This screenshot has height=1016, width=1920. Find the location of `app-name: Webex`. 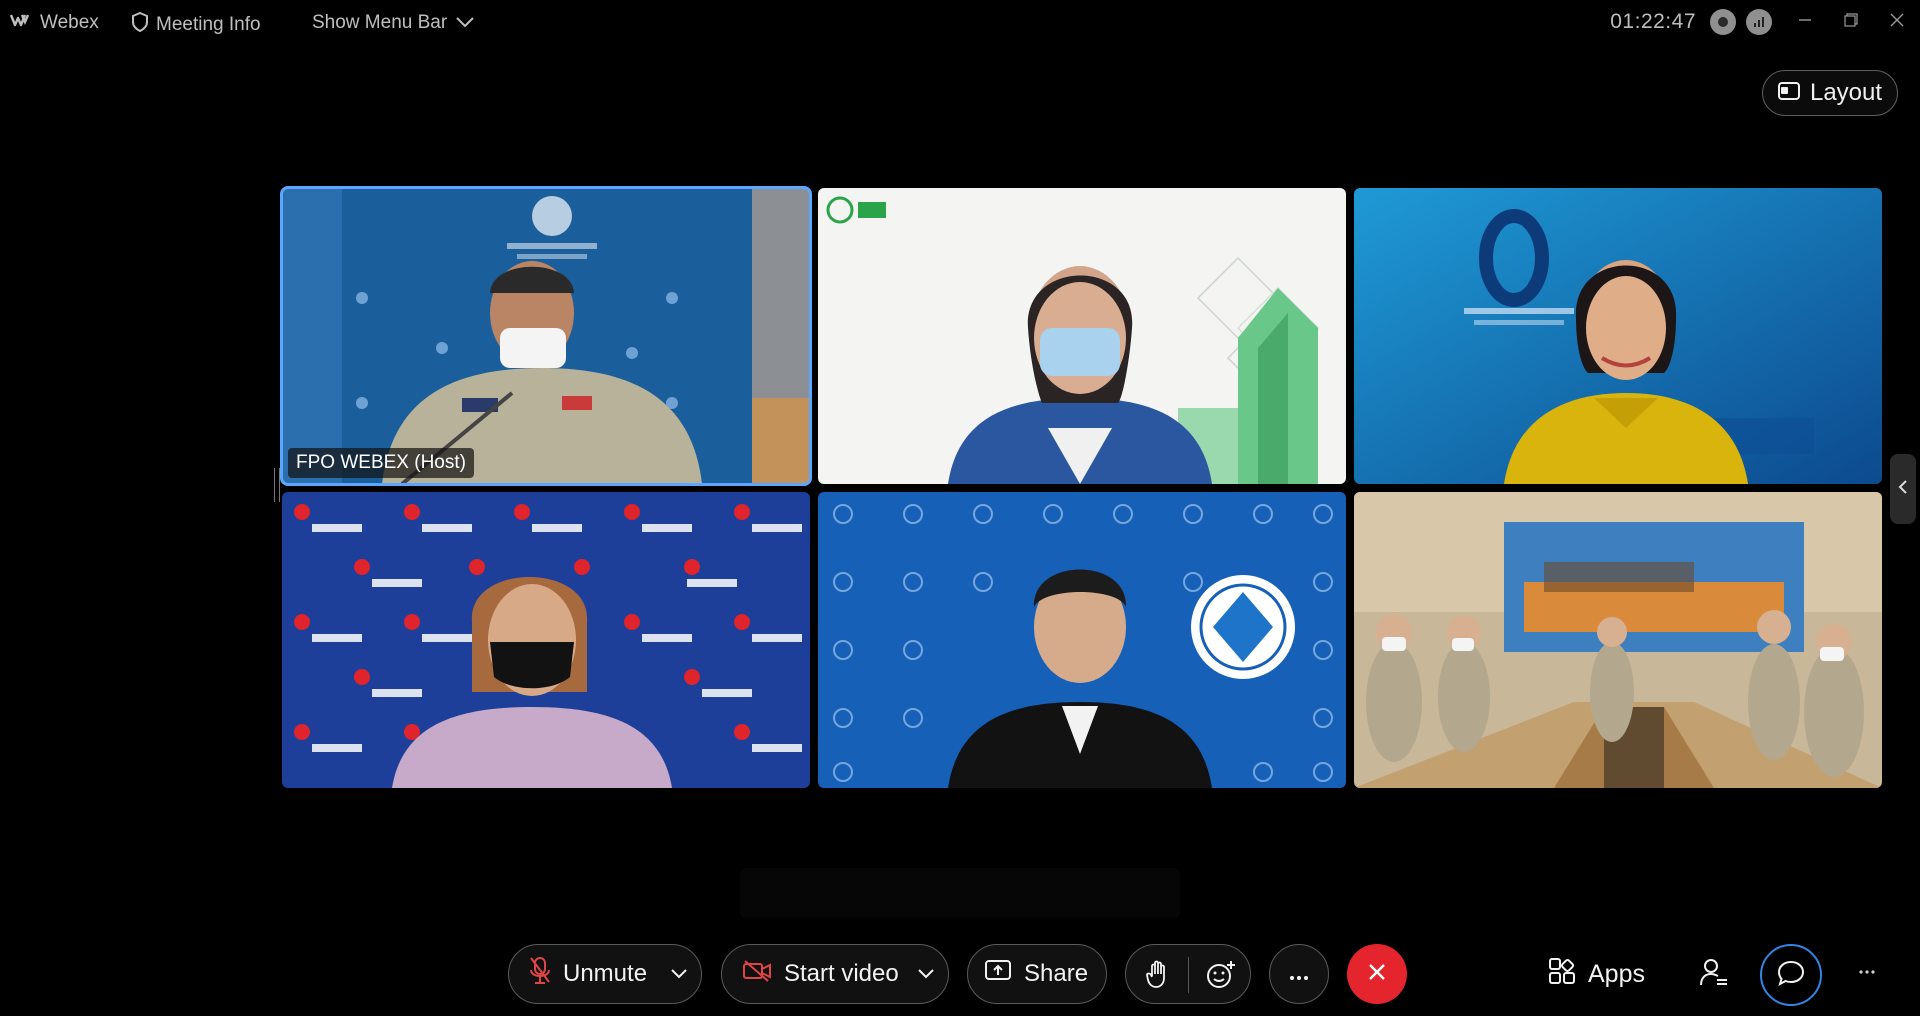

app-name: Webex is located at coordinates (69, 22).